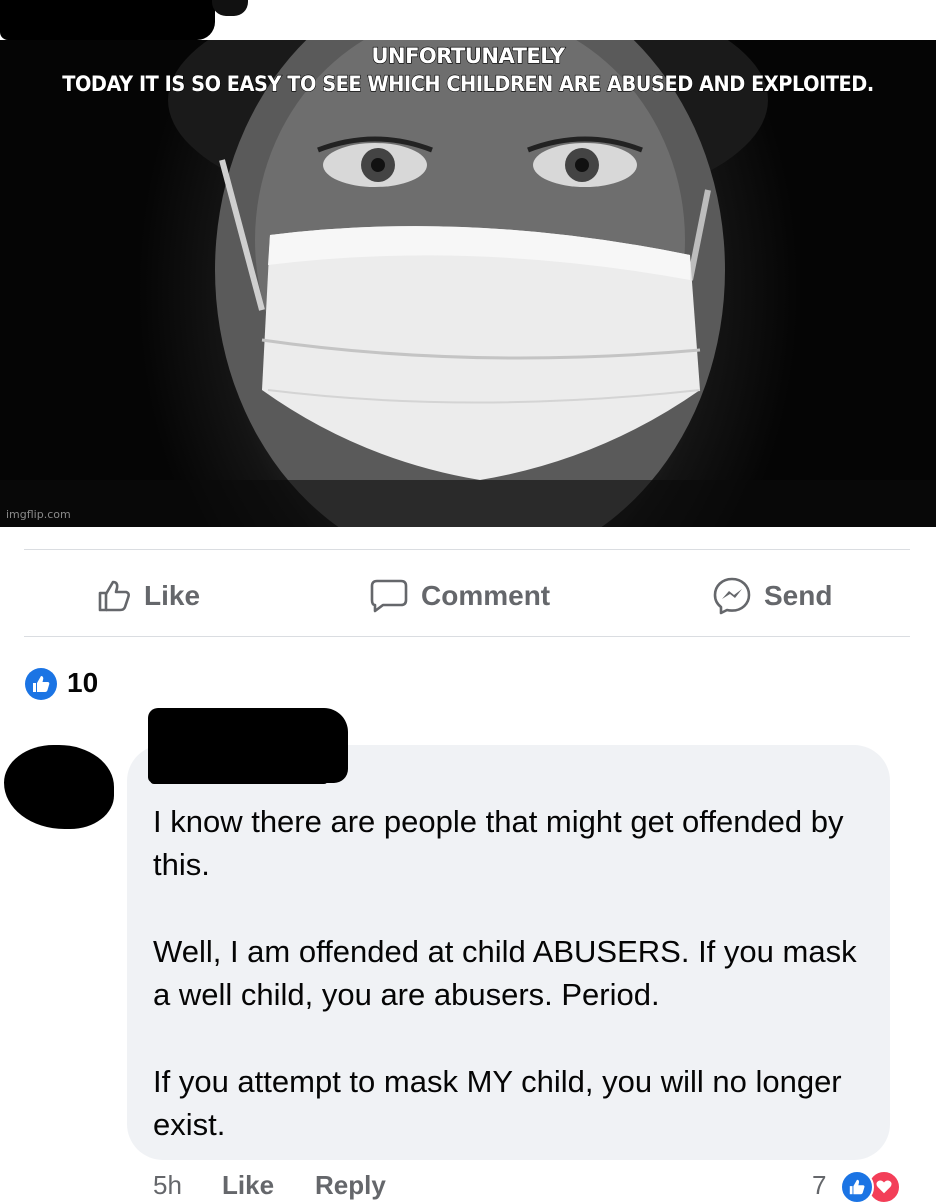 Image resolution: width=936 pixels, height=1204 pixels. I want to click on comment-reply-button: Reply, so click(350, 1185).